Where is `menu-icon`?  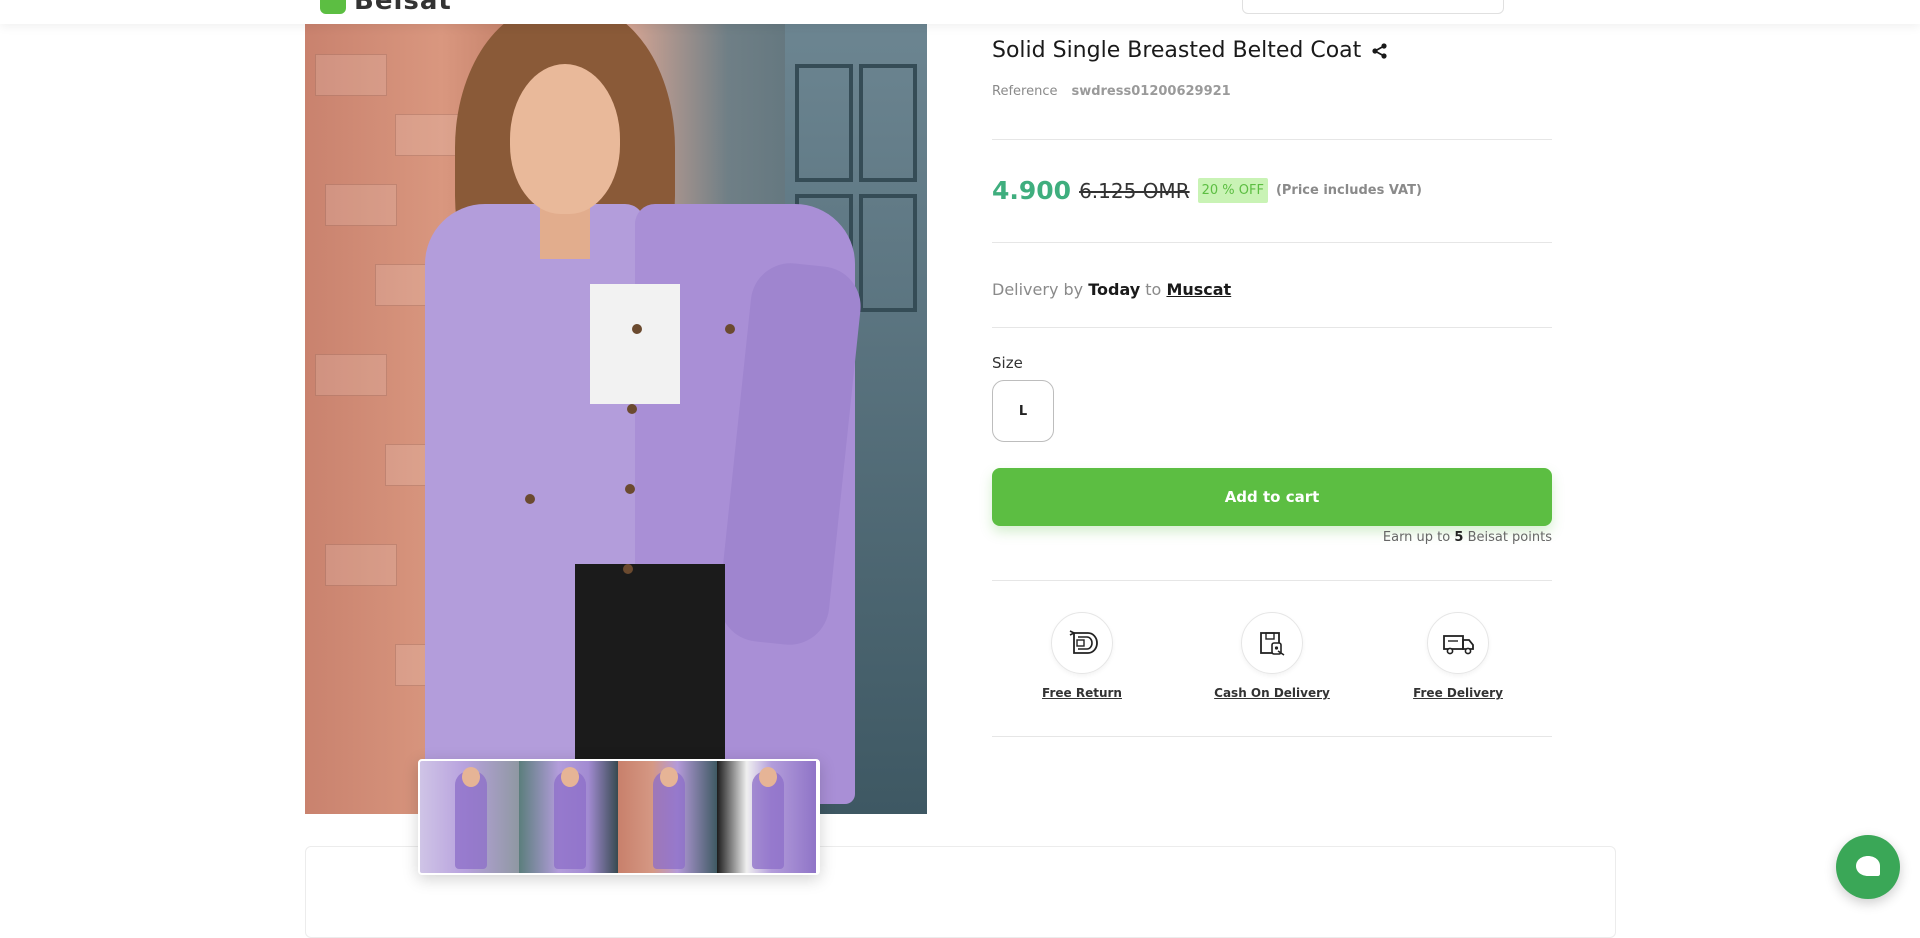 menu-icon is located at coordinates (1595, 1).